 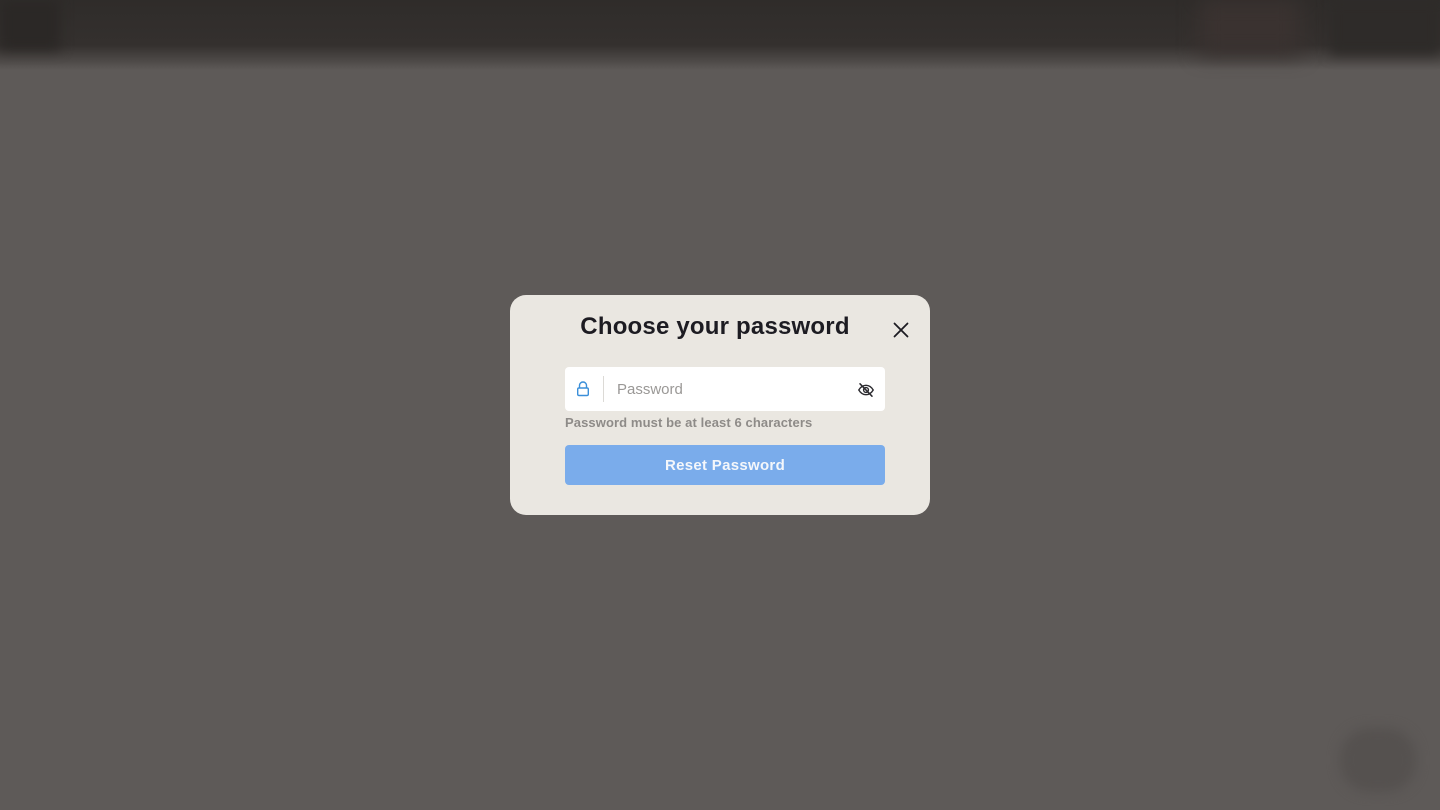 I want to click on close-icon, so click(x=901, y=330).